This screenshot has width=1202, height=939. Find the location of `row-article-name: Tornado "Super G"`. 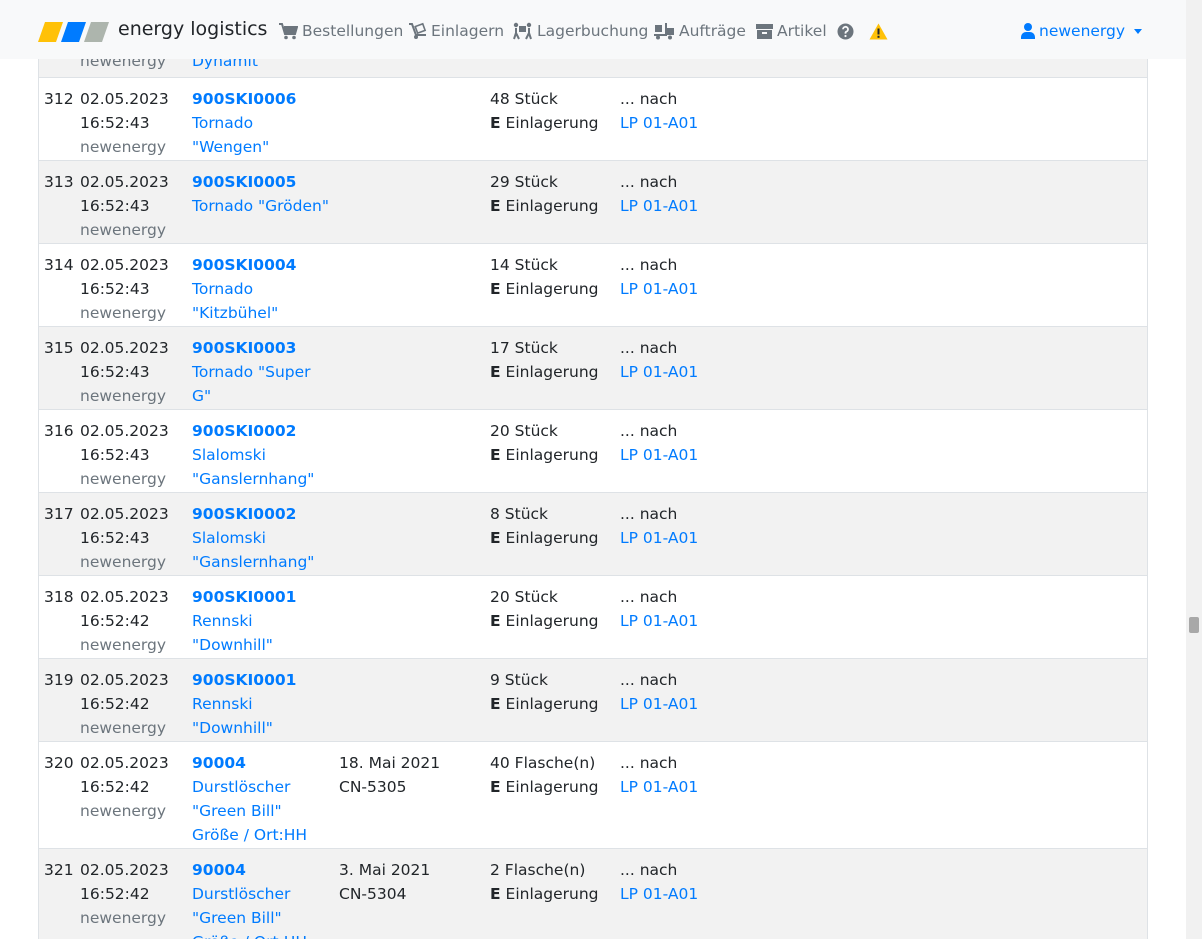

row-article-name: Tornado "Super G" is located at coordinates (262, 384).